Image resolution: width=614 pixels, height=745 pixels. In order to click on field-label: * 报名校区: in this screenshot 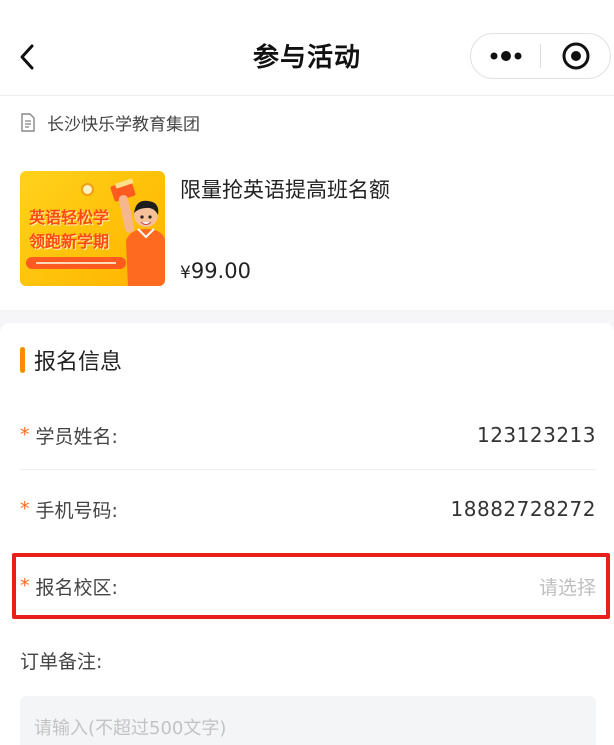, I will do `click(69, 586)`.